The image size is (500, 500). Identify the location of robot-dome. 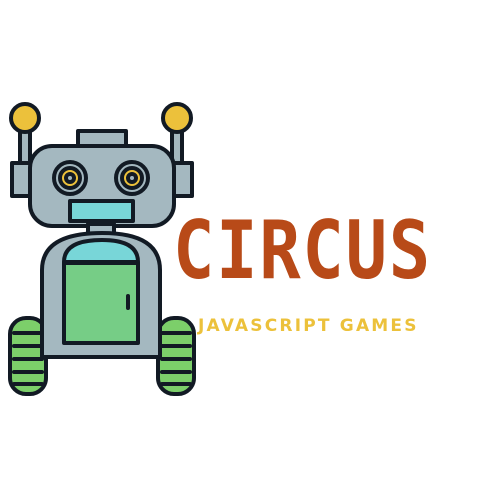
(101, 251).